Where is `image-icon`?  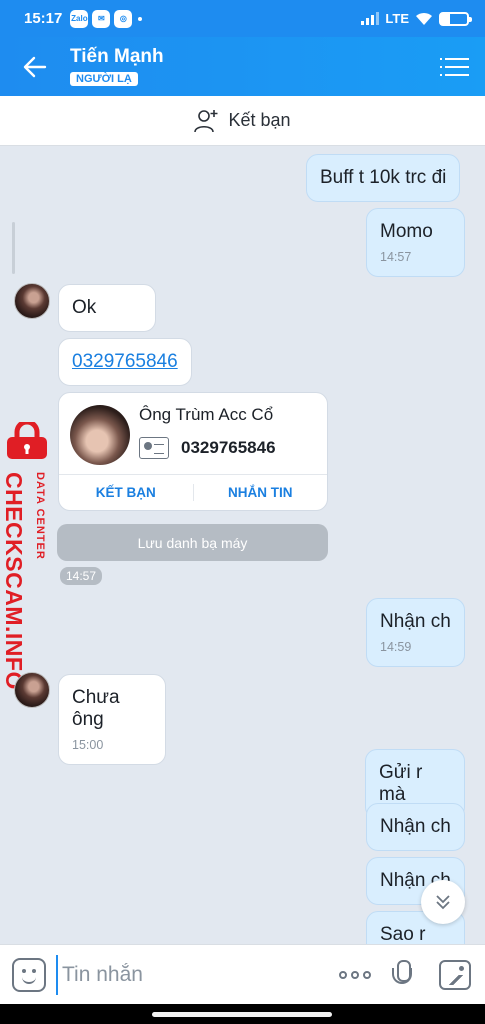
image-icon is located at coordinates (455, 974).